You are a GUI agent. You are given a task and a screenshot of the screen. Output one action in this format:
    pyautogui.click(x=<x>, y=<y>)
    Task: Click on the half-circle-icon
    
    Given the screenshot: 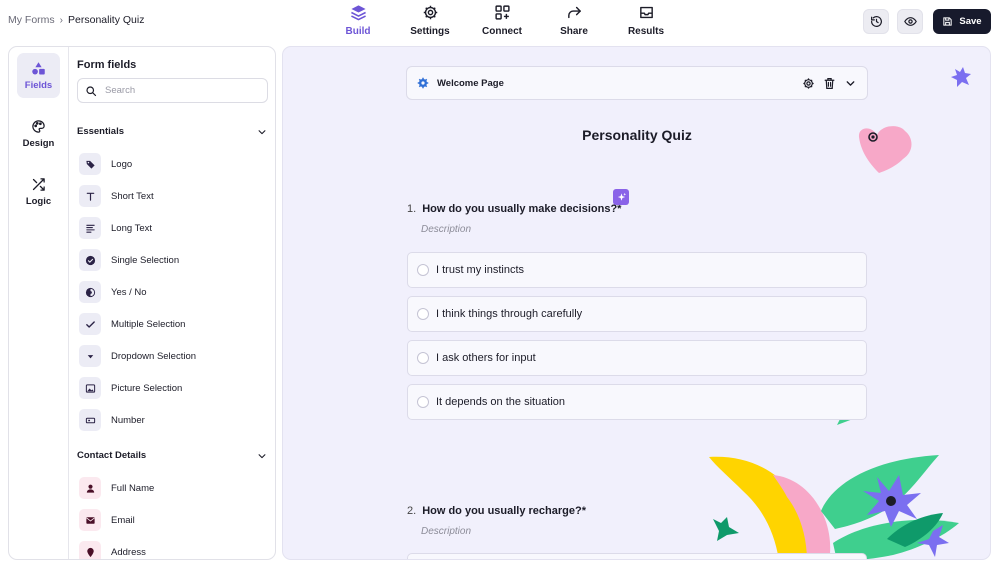 What is the action you would take?
    pyautogui.click(x=90, y=292)
    